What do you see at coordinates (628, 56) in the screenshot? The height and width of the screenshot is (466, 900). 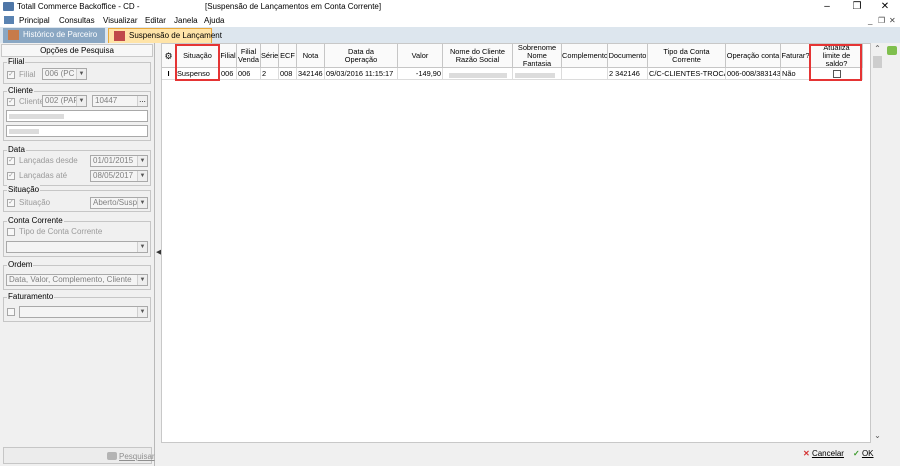 I see `header-documento: Documento` at bounding box center [628, 56].